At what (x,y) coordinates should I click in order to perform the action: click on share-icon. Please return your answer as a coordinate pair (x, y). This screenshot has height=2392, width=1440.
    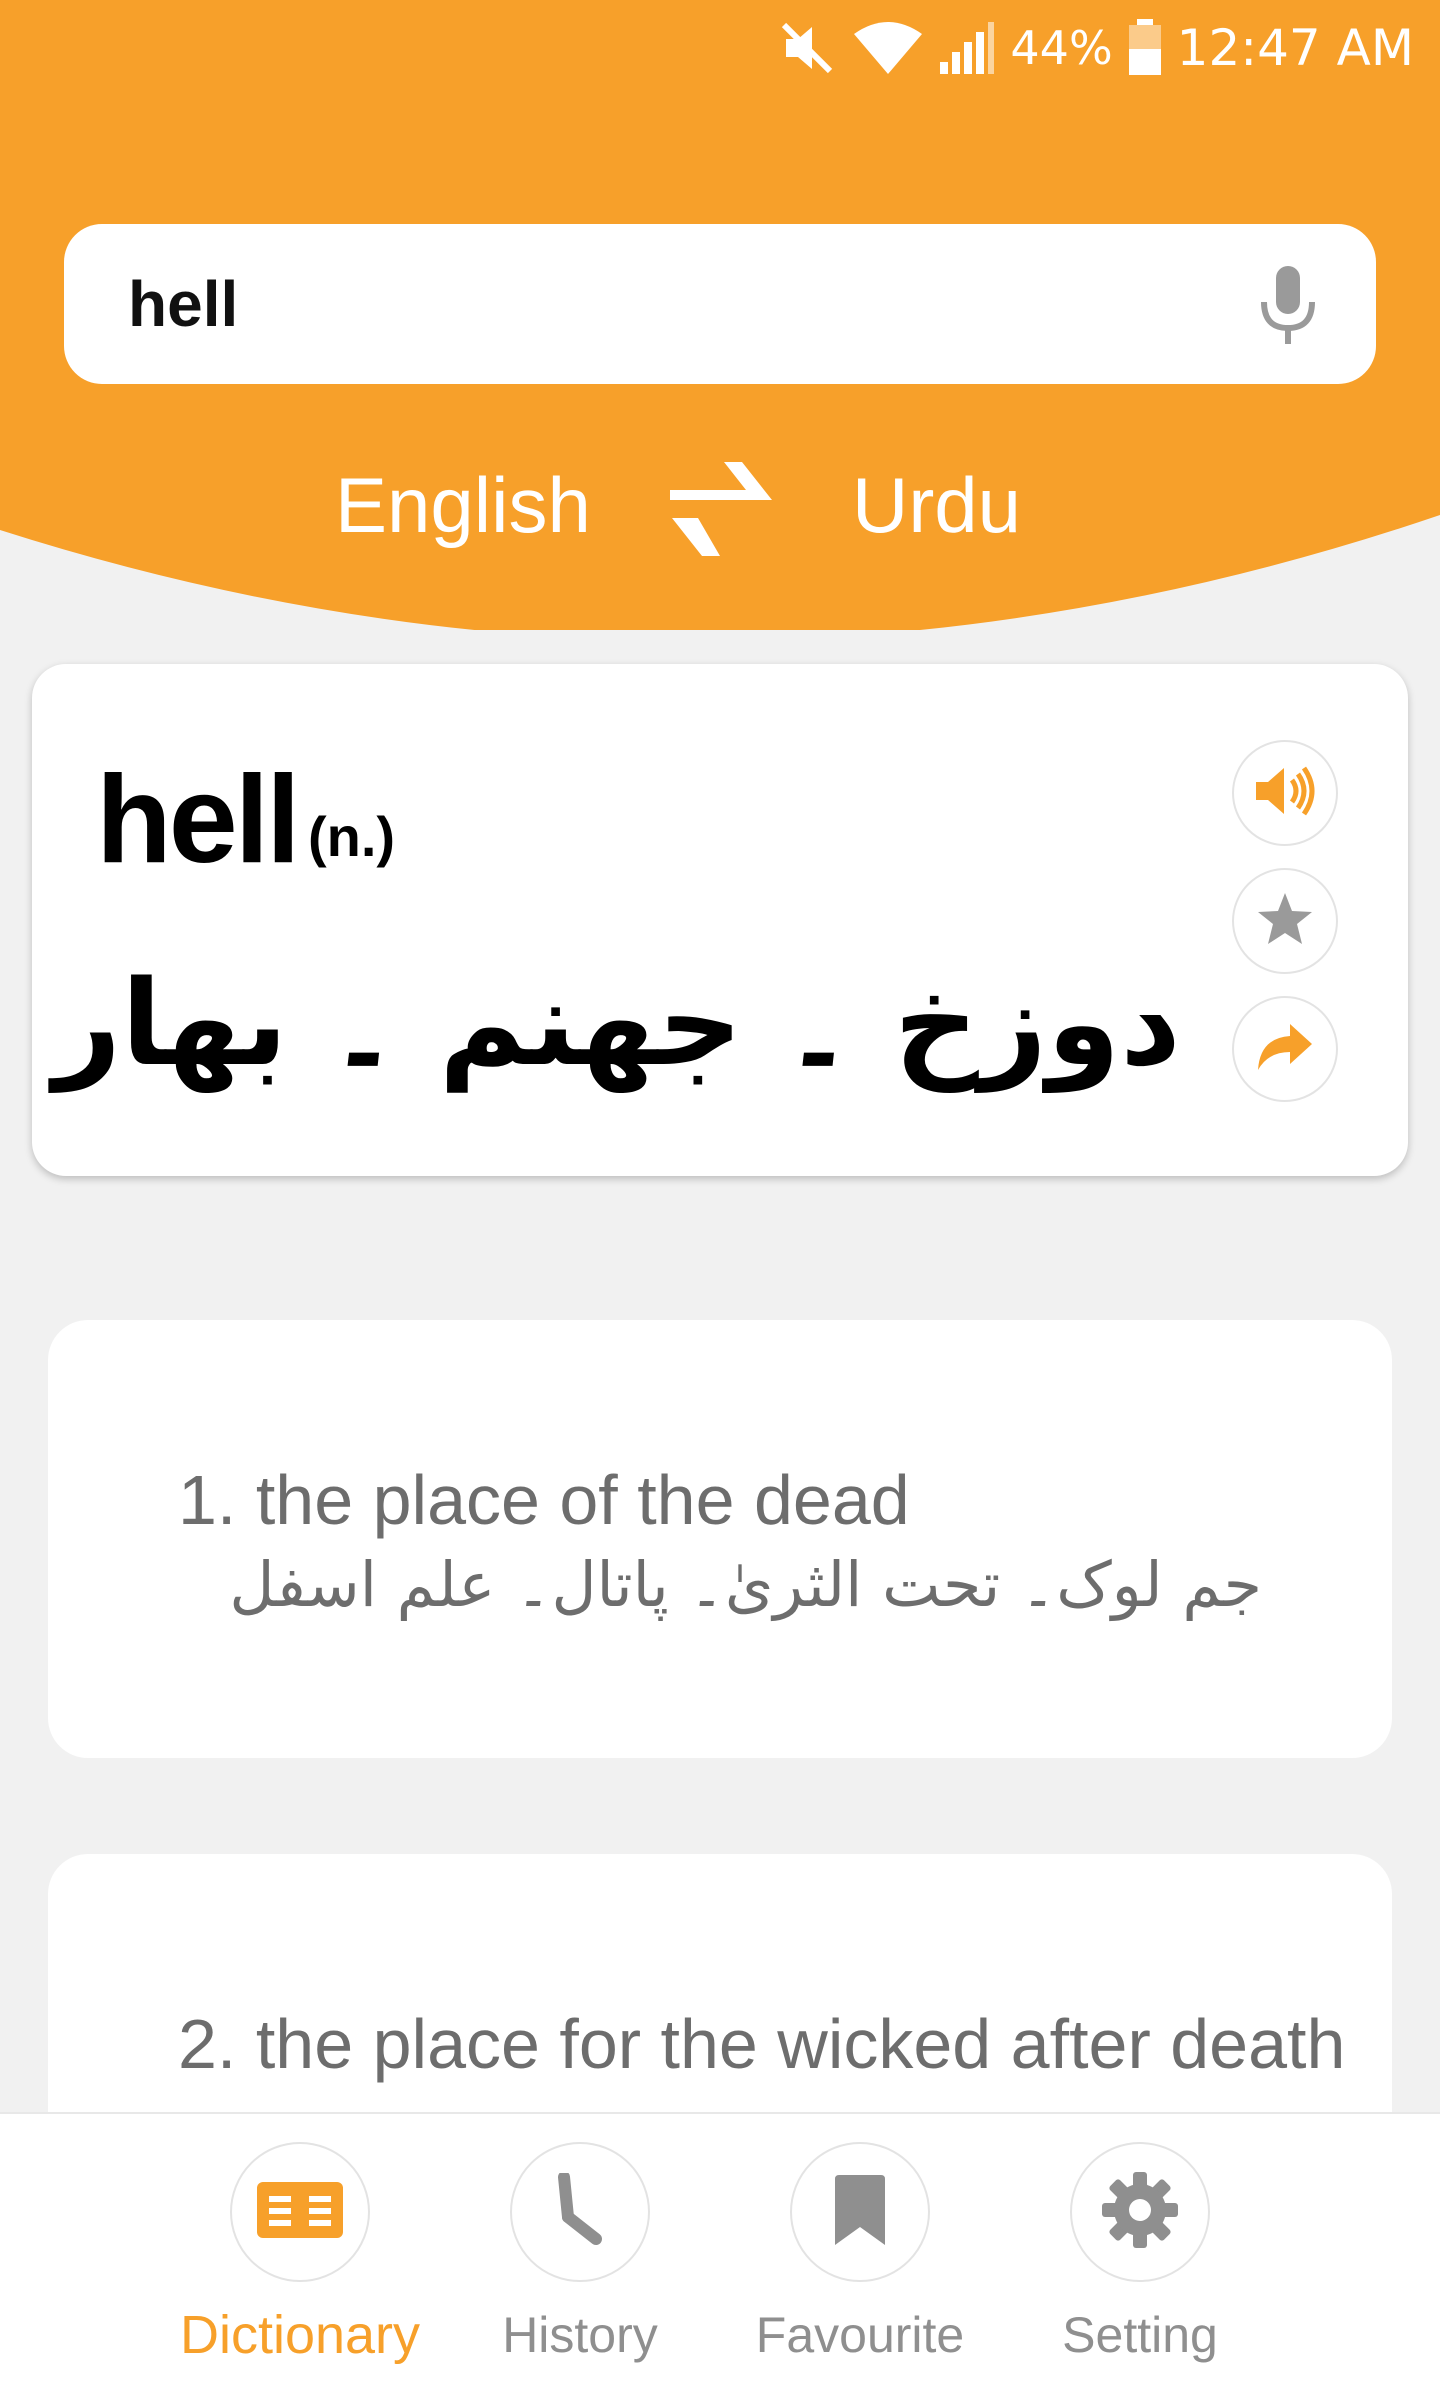
    Looking at the image, I should click on (1285, 1049).